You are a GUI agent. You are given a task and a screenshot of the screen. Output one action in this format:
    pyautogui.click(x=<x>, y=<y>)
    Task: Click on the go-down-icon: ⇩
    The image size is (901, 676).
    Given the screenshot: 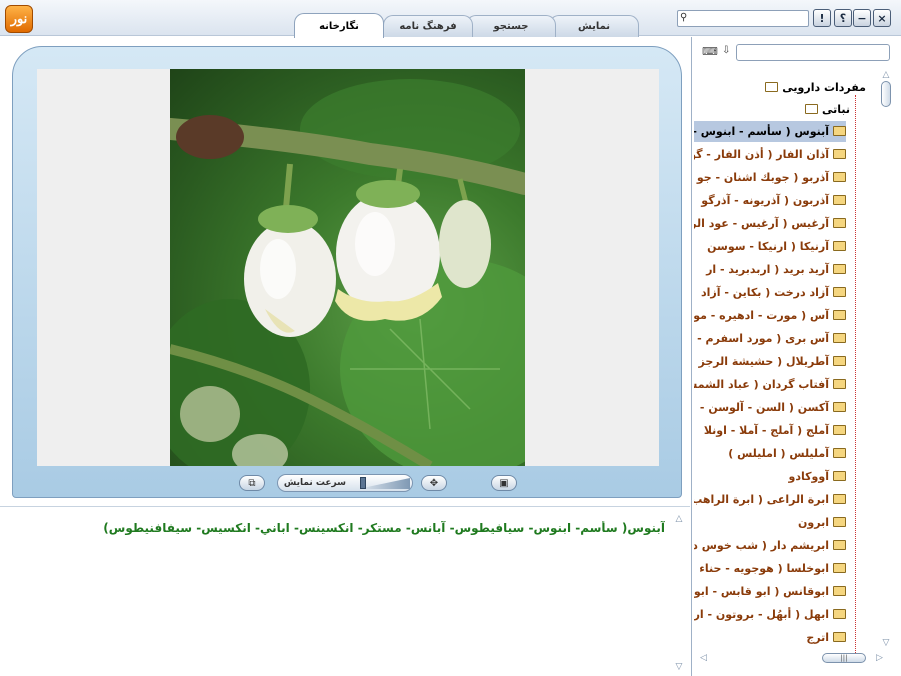 What is the action you would take?
    pyautogui.click(x=728, y=52)
    